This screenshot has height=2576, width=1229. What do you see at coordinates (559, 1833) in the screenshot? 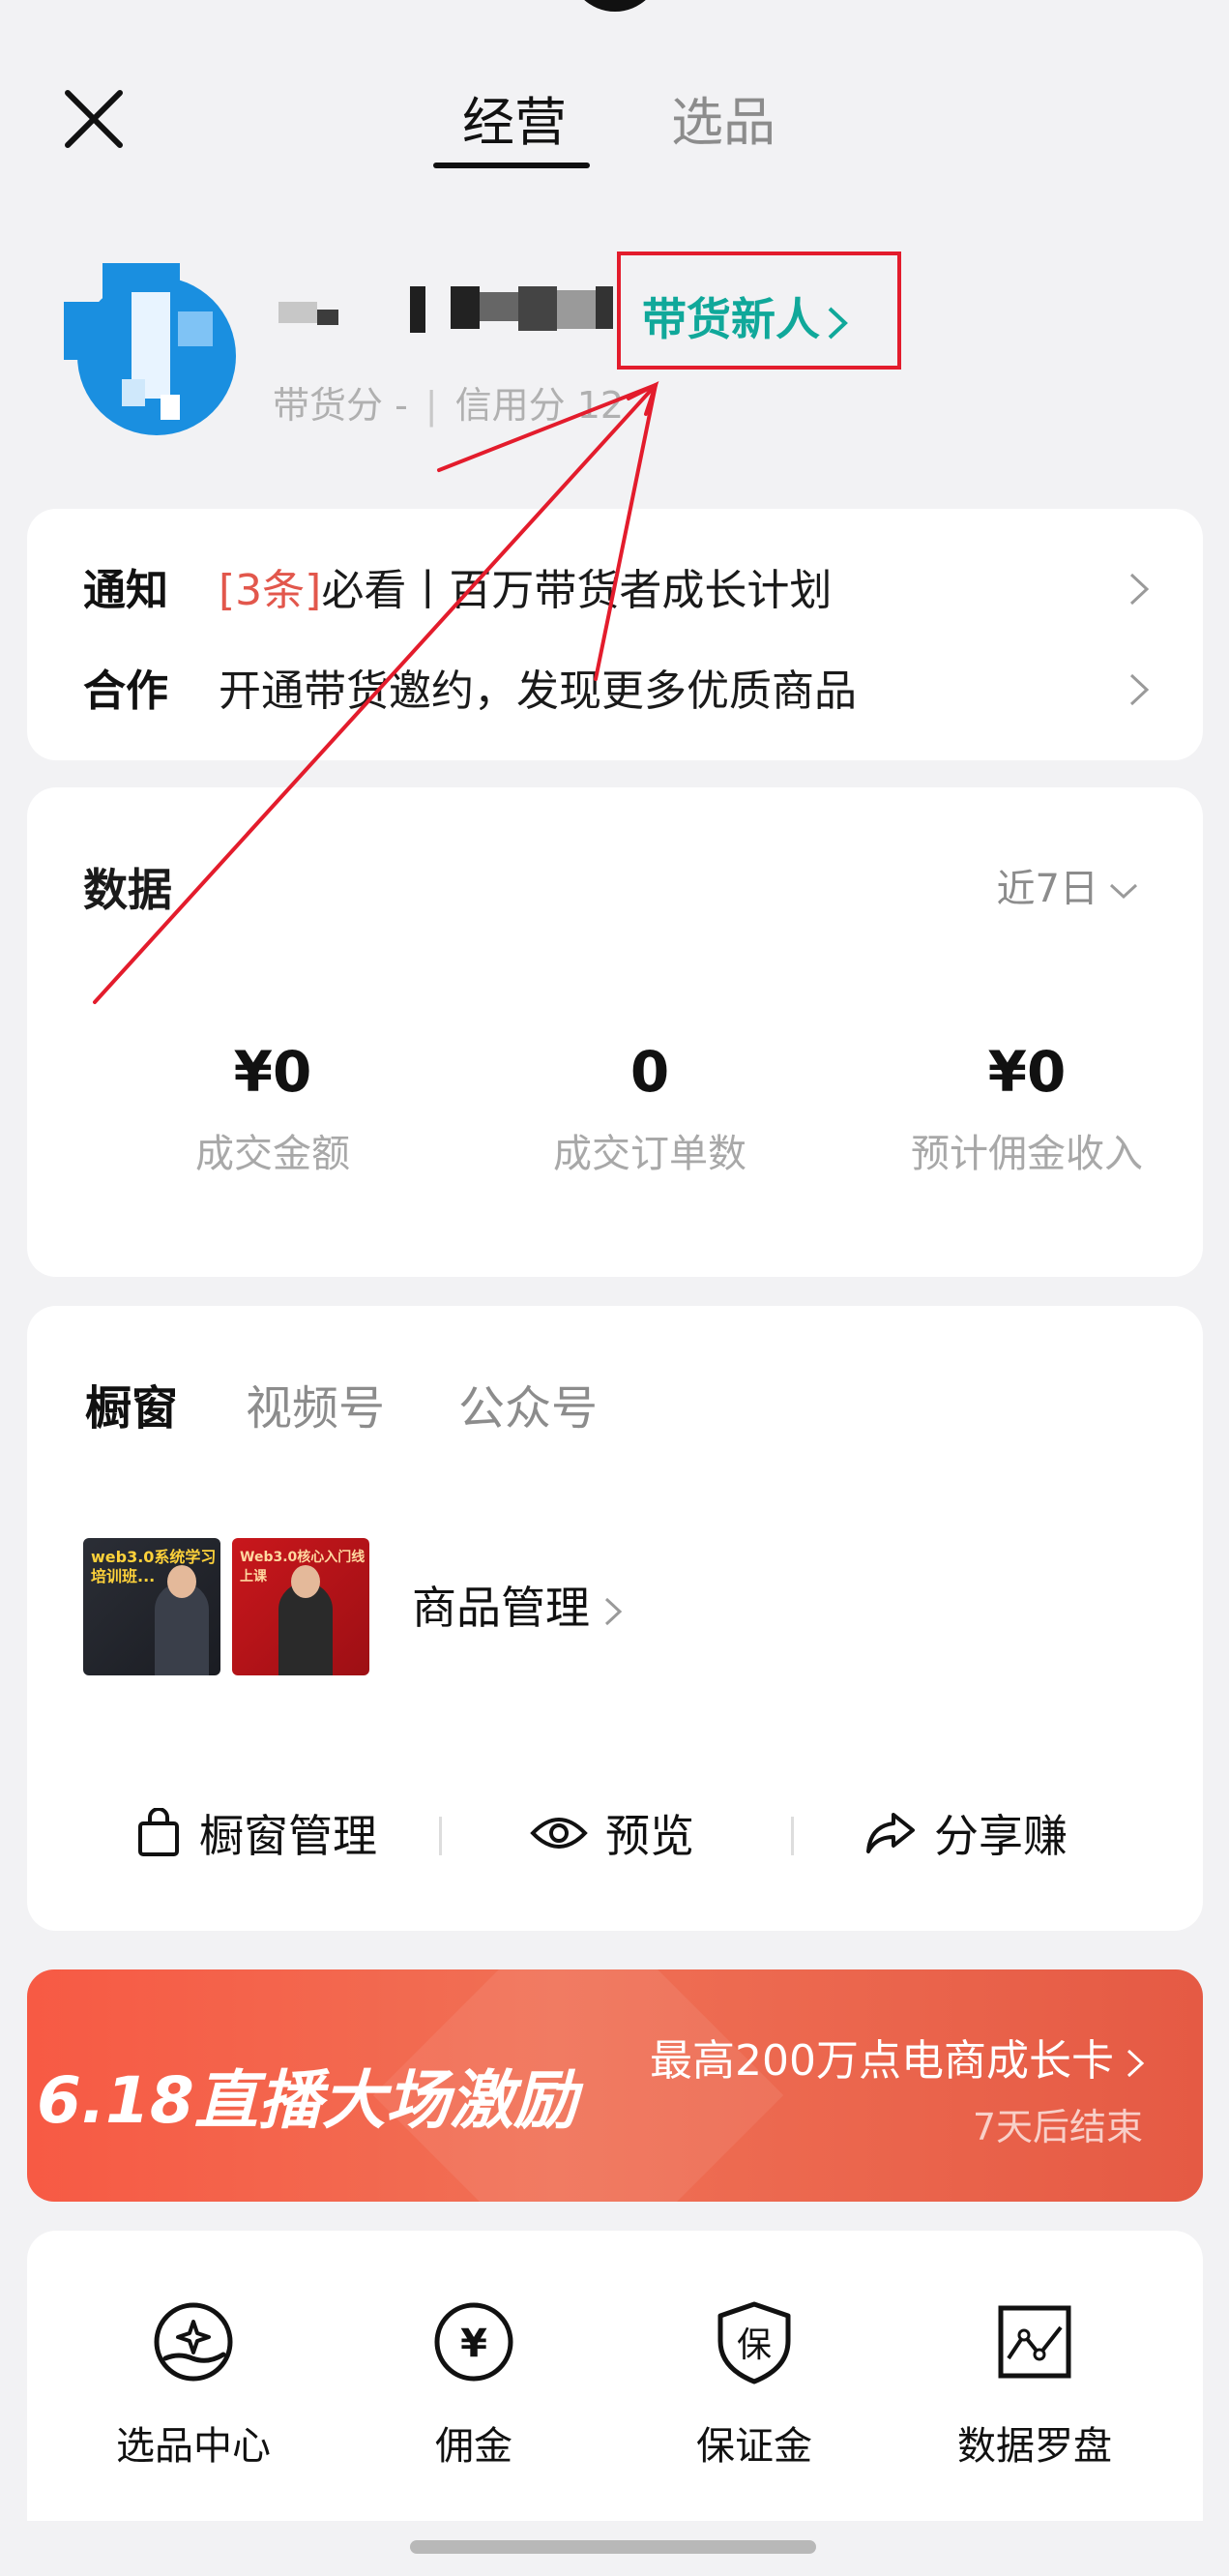
I see `eye-icon` at bounding box center [559, 1833].